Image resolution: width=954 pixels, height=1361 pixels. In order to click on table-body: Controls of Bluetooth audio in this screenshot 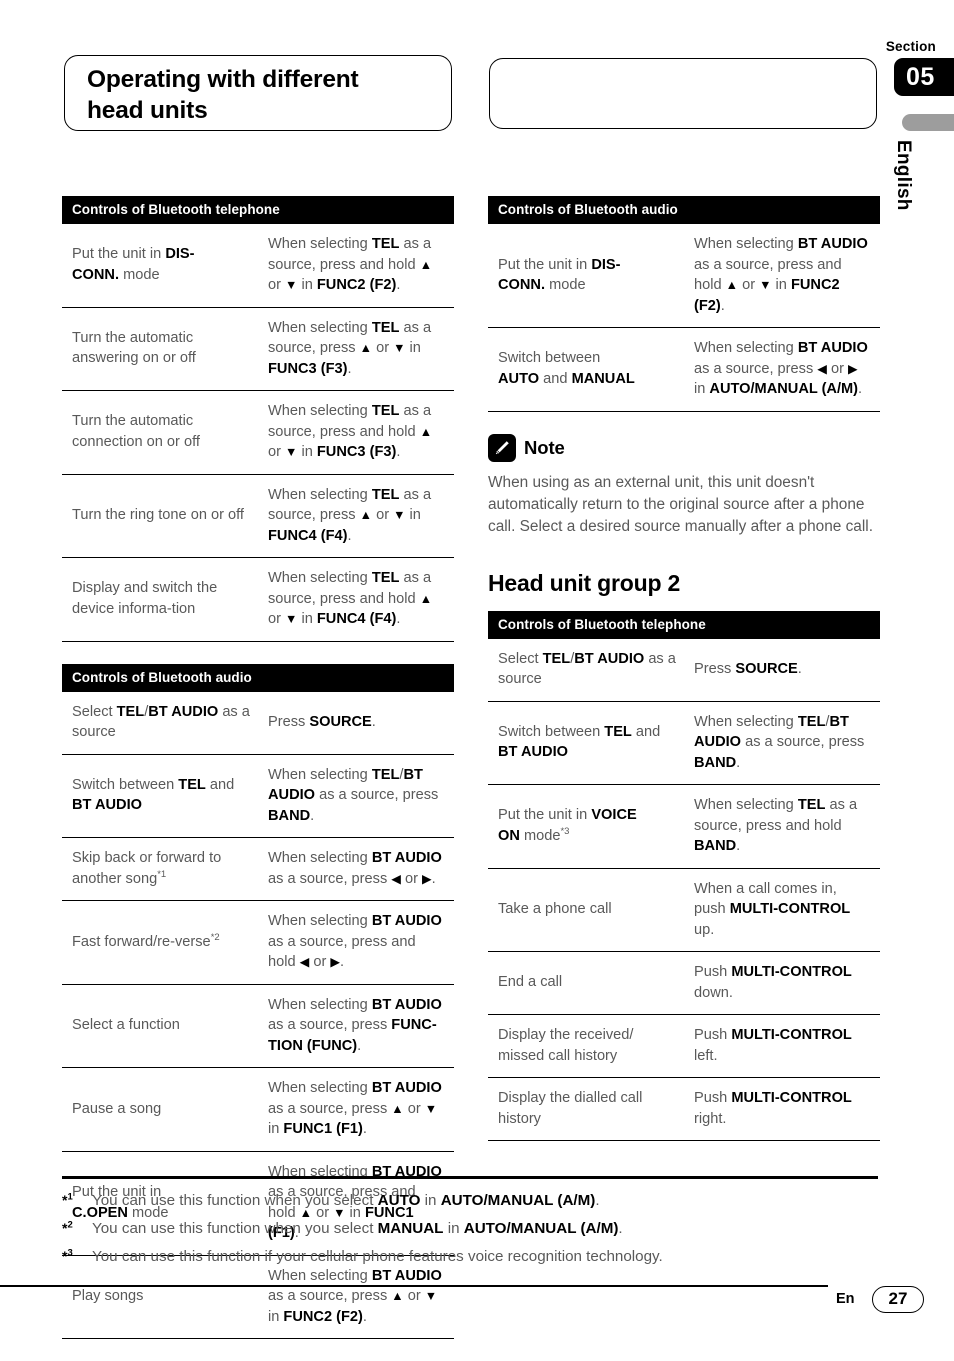, I will do `click(258, 677)`.